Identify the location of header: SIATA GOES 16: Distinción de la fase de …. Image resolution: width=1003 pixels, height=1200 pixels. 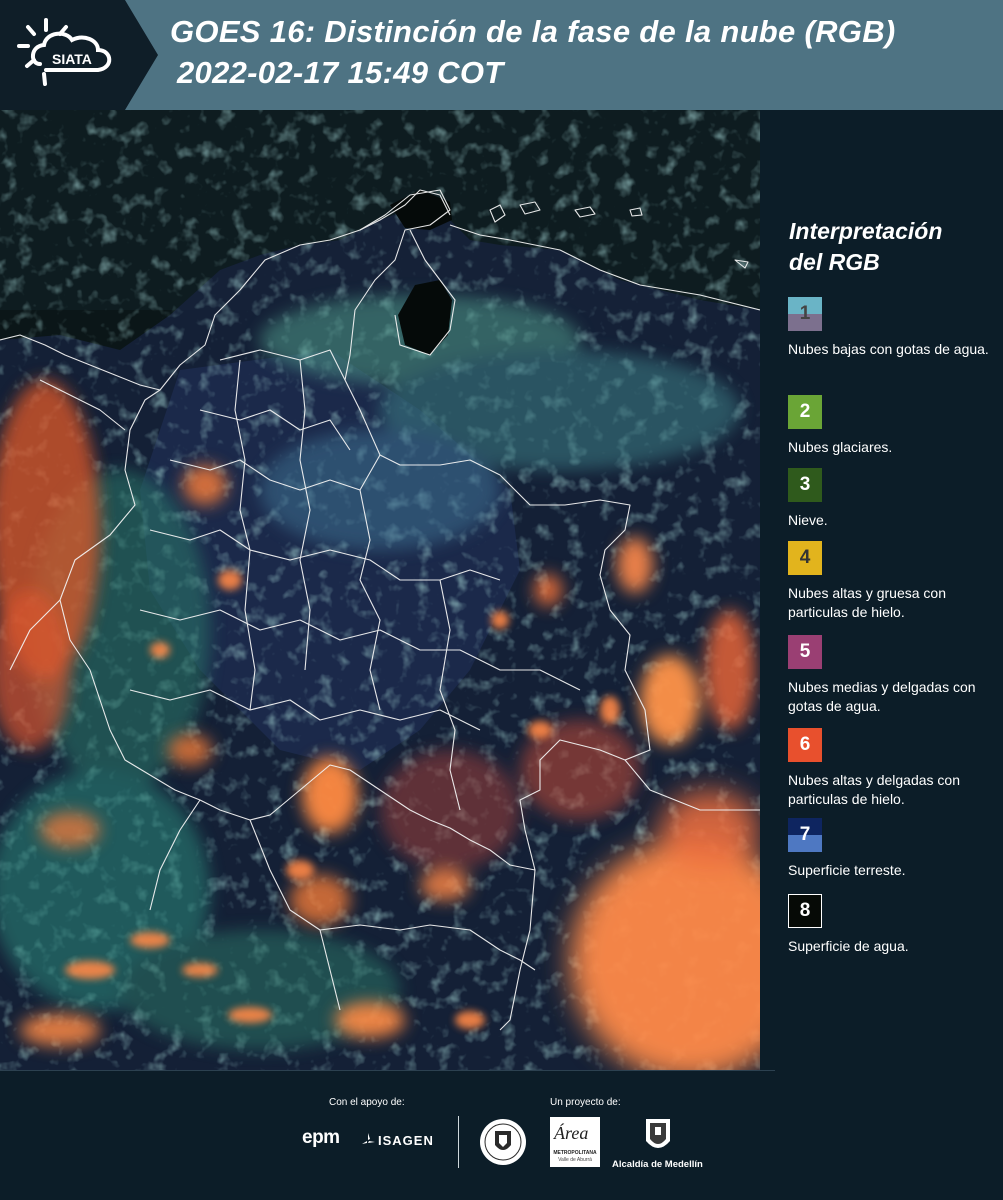
(501, 55).